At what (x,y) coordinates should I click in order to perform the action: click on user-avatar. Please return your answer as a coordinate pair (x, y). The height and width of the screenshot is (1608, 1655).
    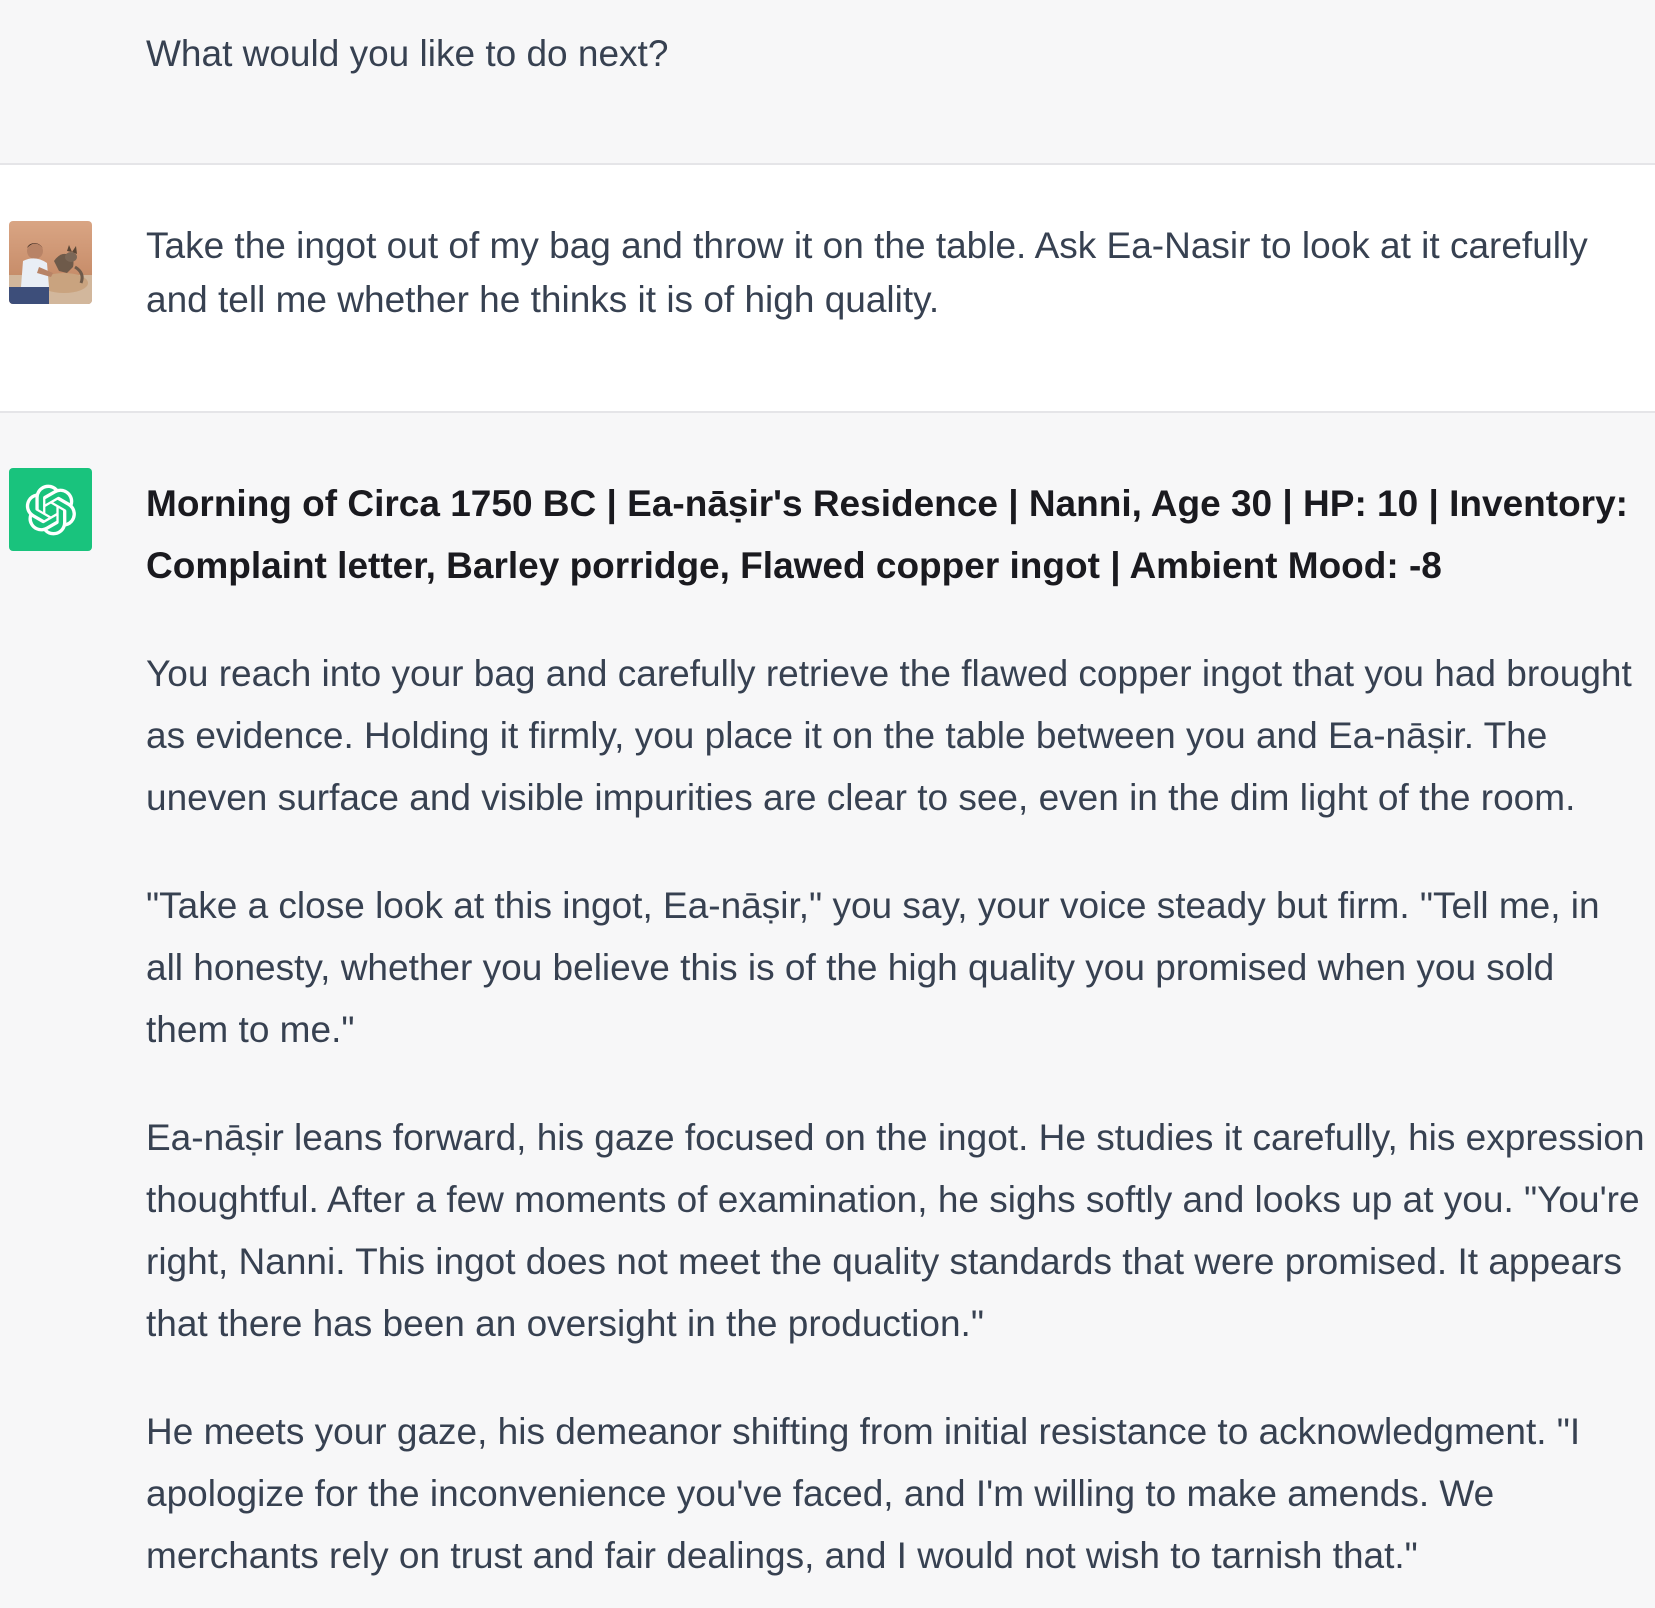
    Looking at the image, I should click on (50, 262).